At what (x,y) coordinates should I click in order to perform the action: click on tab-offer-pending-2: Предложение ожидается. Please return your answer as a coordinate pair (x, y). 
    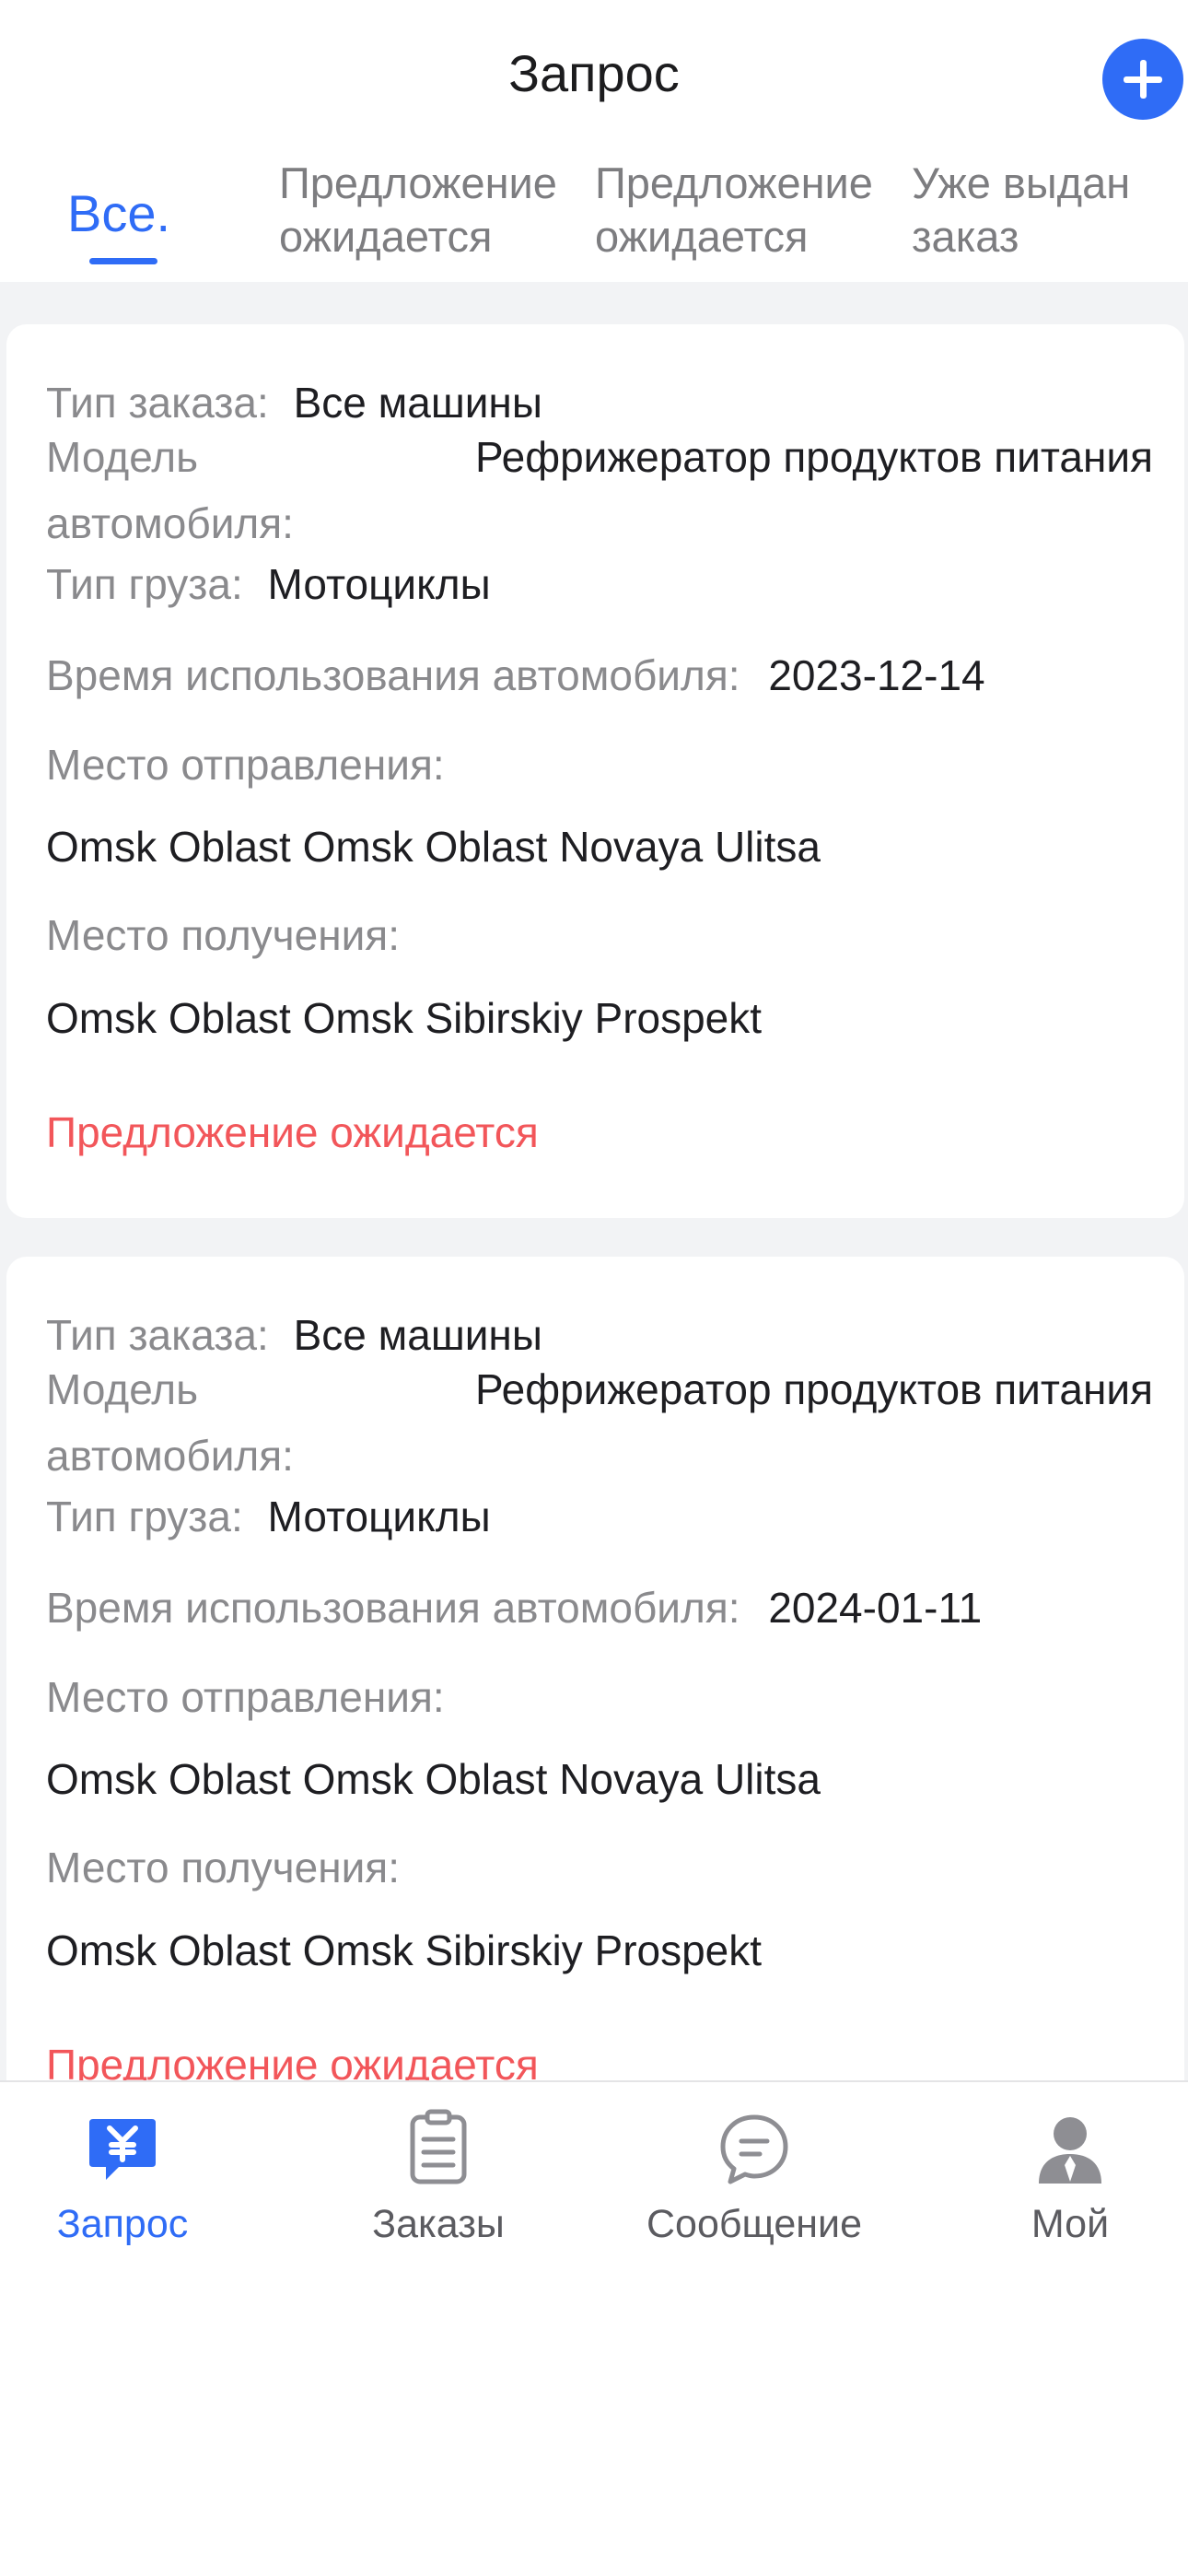
    Looking at the image, I should click on (751, 210).